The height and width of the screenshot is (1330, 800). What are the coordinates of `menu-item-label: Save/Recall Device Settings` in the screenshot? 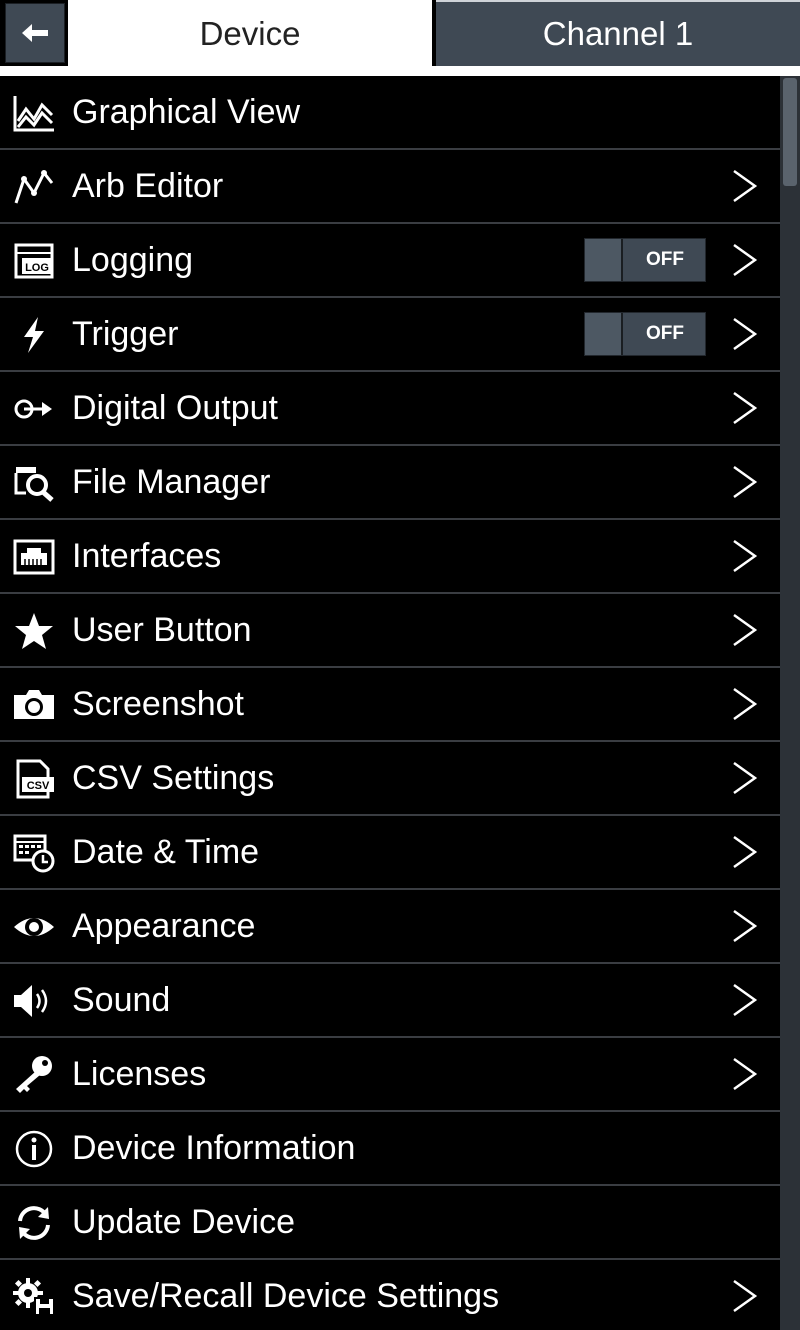 It's located at (286, 1296).